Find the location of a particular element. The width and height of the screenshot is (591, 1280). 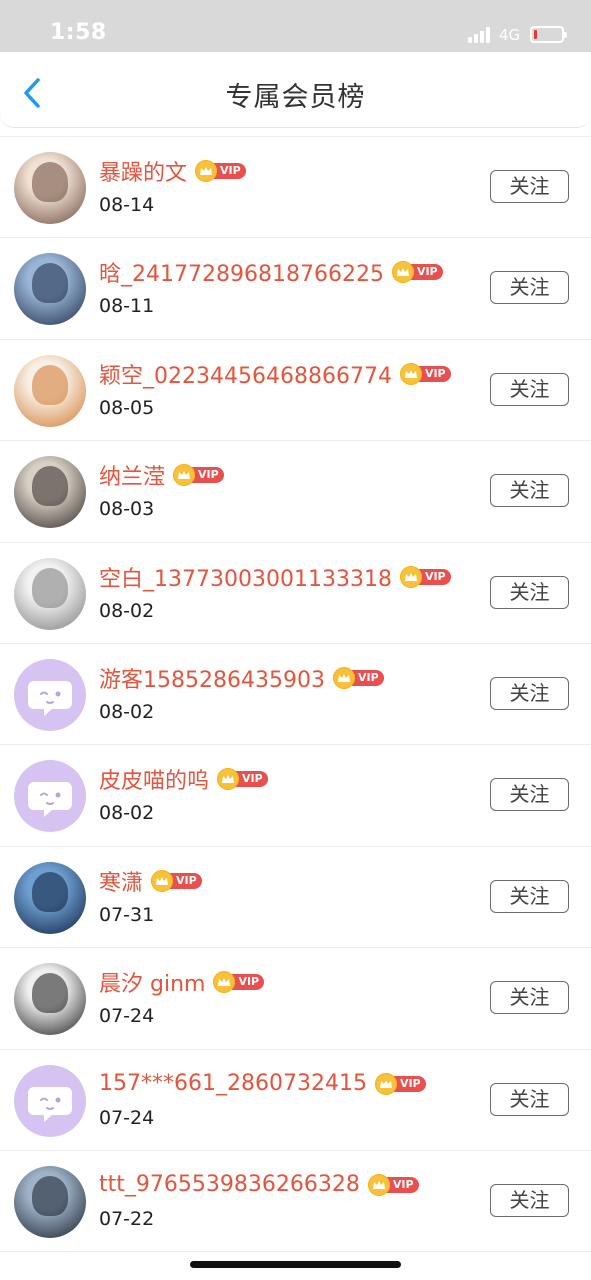

list-item: 寒潇 VIP 07-31 关注 is located at coordinates (295, 898).